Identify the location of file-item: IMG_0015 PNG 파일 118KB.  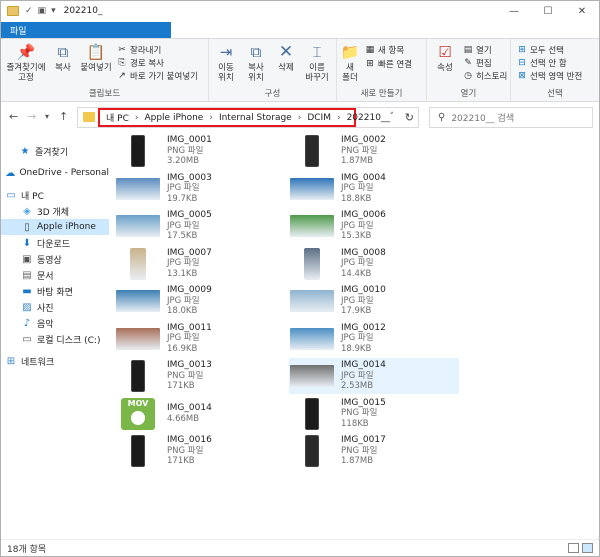
(374, 414).